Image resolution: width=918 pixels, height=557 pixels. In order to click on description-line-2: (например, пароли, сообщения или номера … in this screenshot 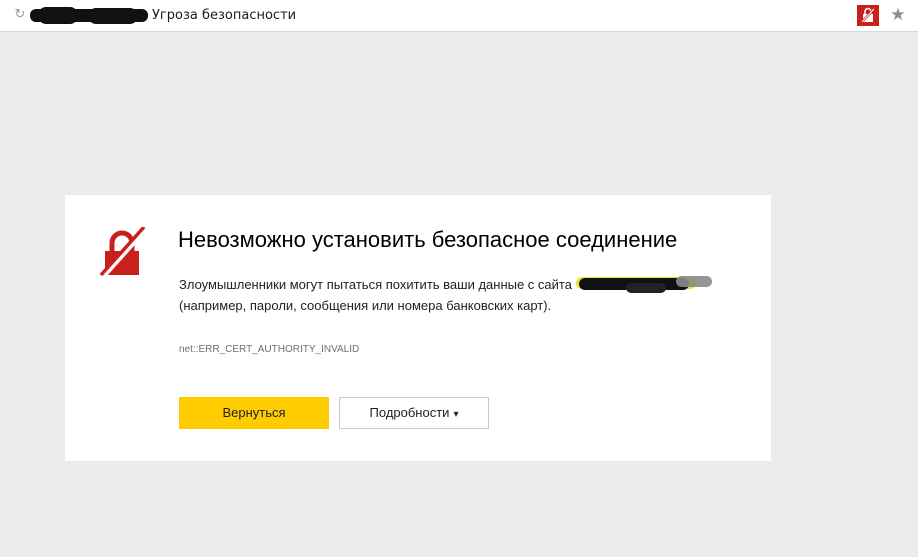, I will do `click(365, 305)`.